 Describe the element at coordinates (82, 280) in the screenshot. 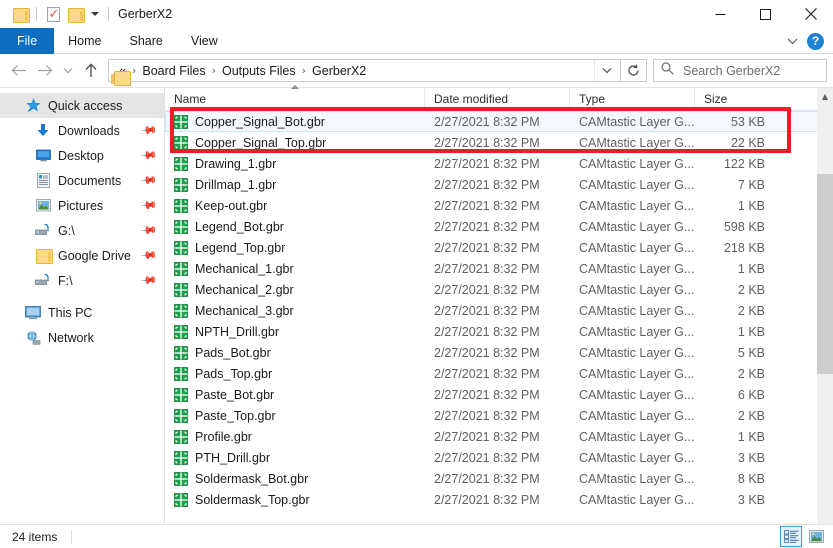

I see `sidebar-item-drive-f: F:\ 📌` at that location.